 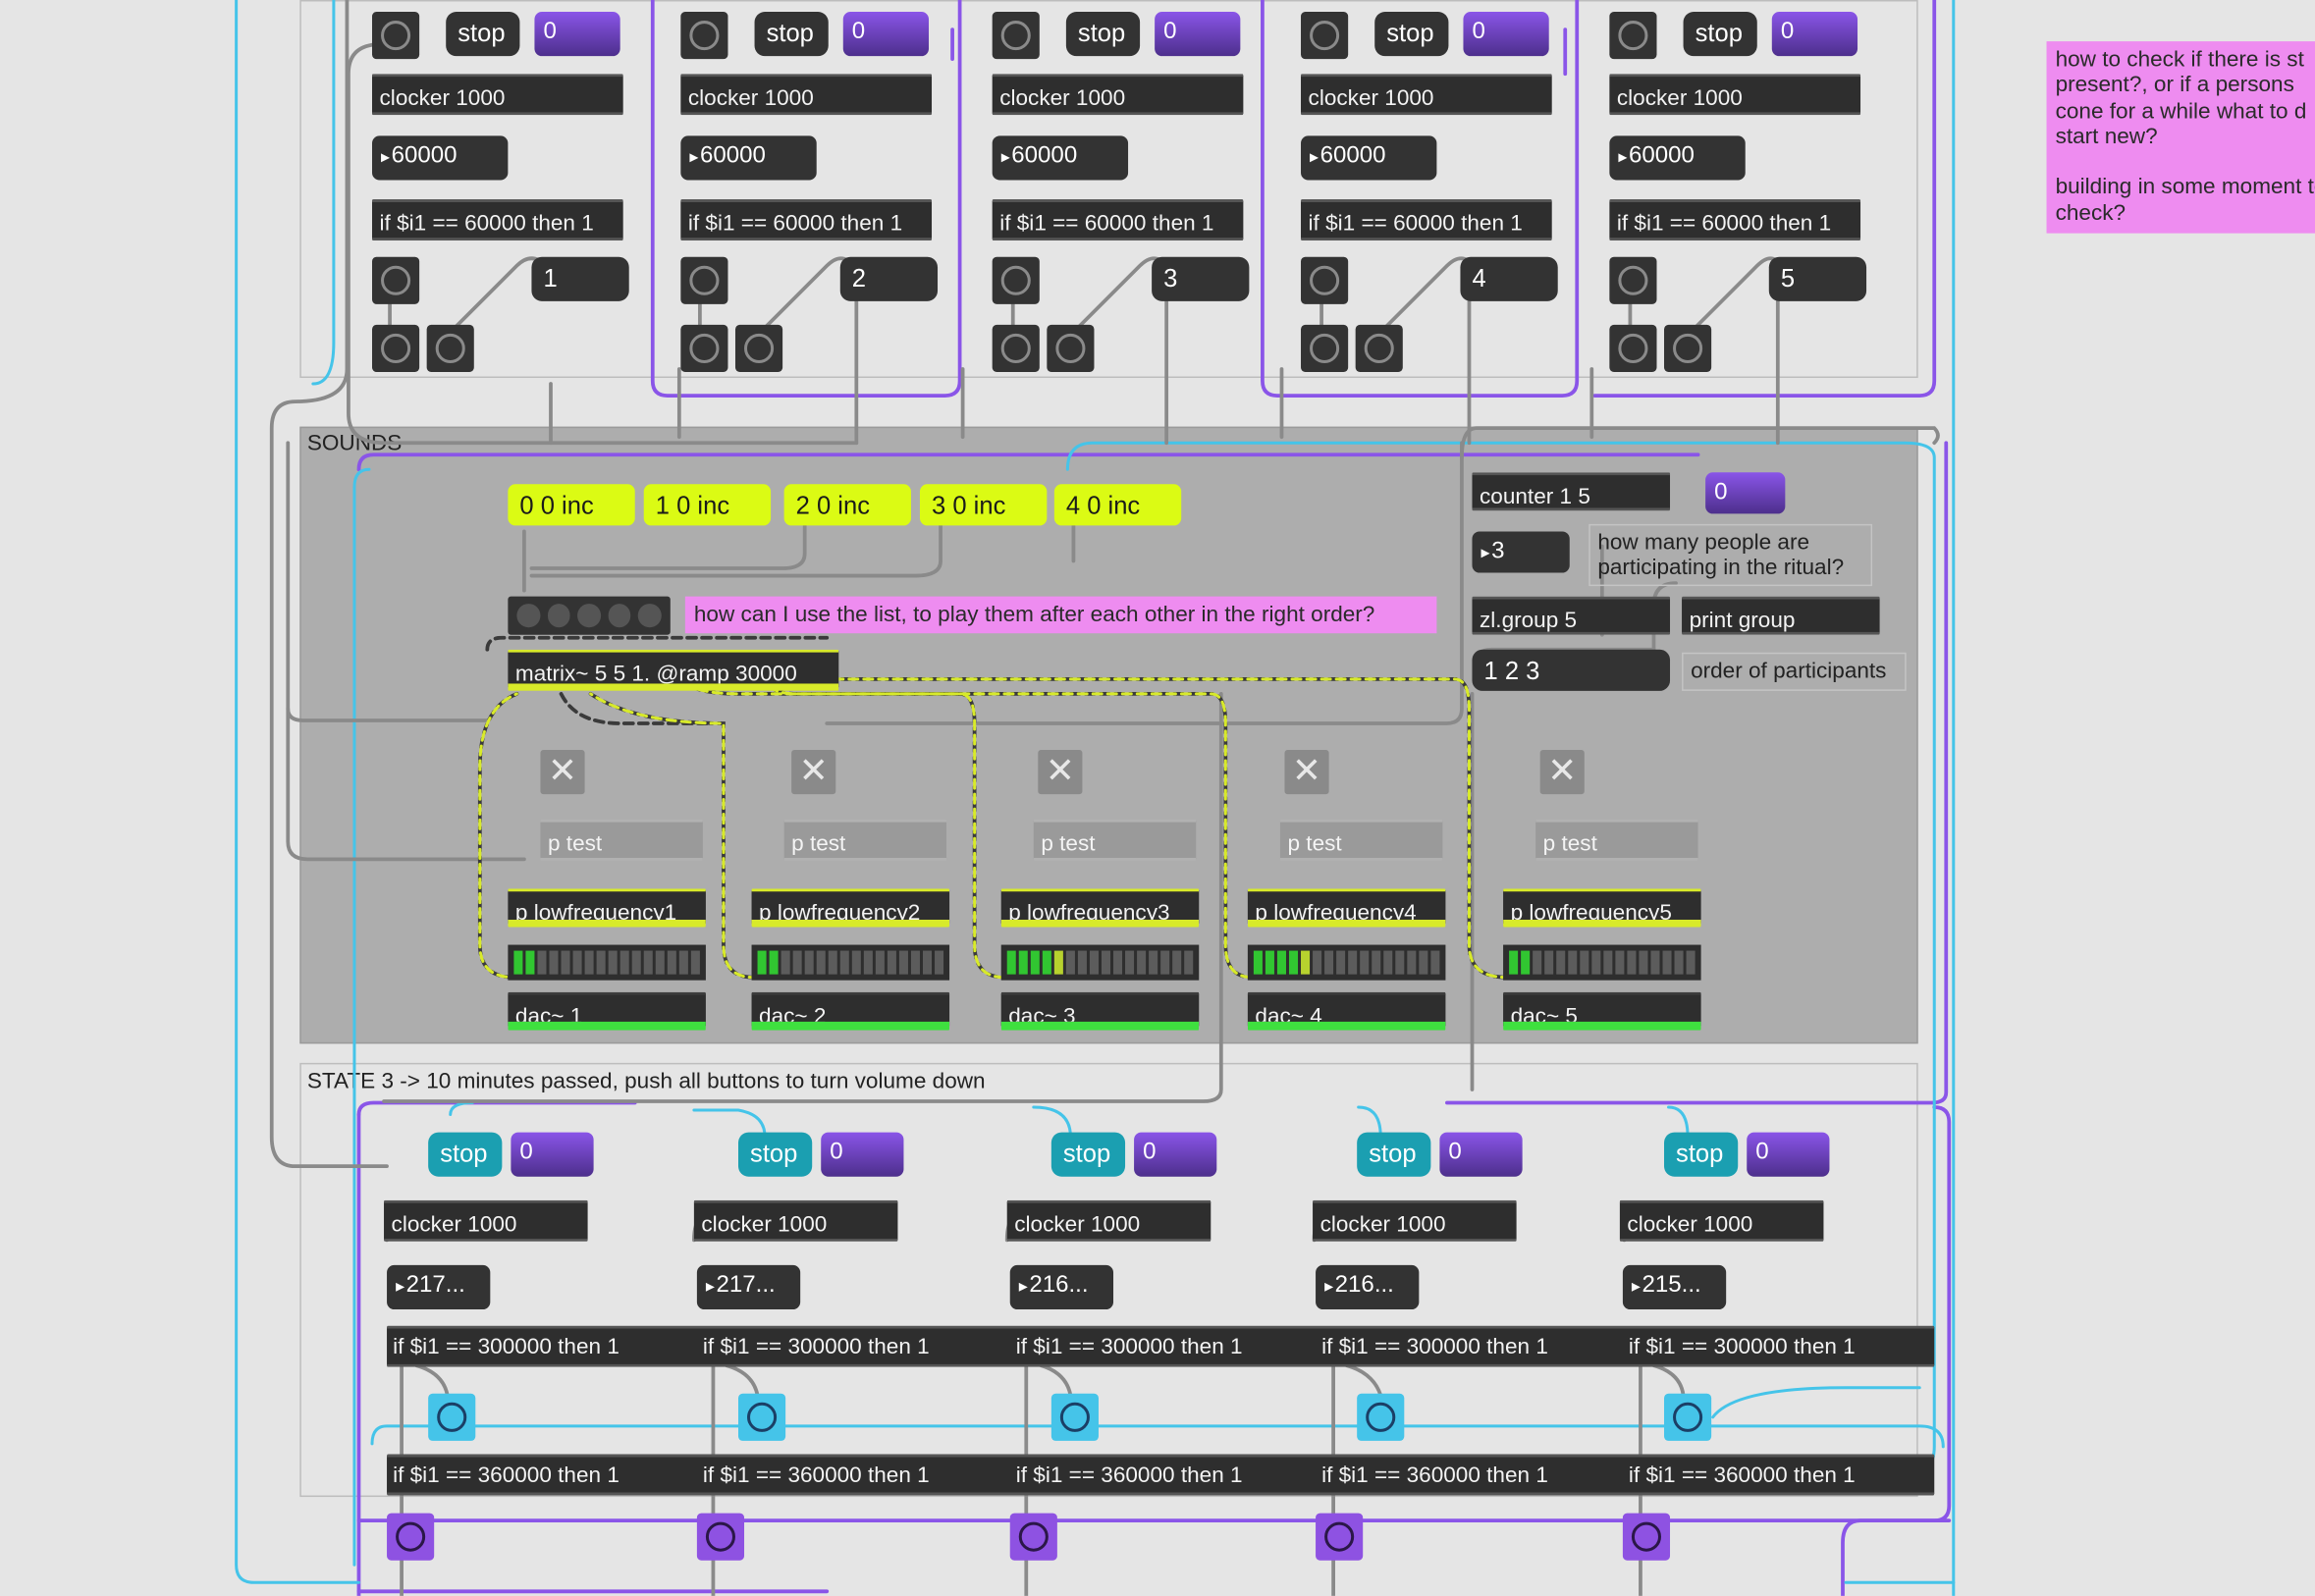 I want to click on participant-message: 2, so click(x=889, y=278).